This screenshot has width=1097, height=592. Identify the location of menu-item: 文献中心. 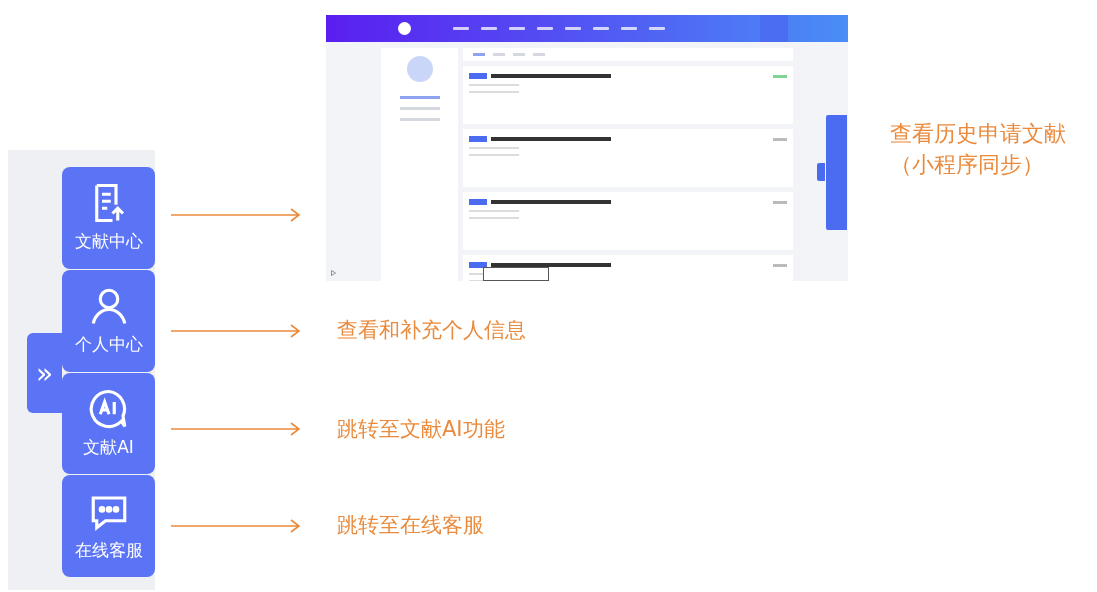
(108, 218).